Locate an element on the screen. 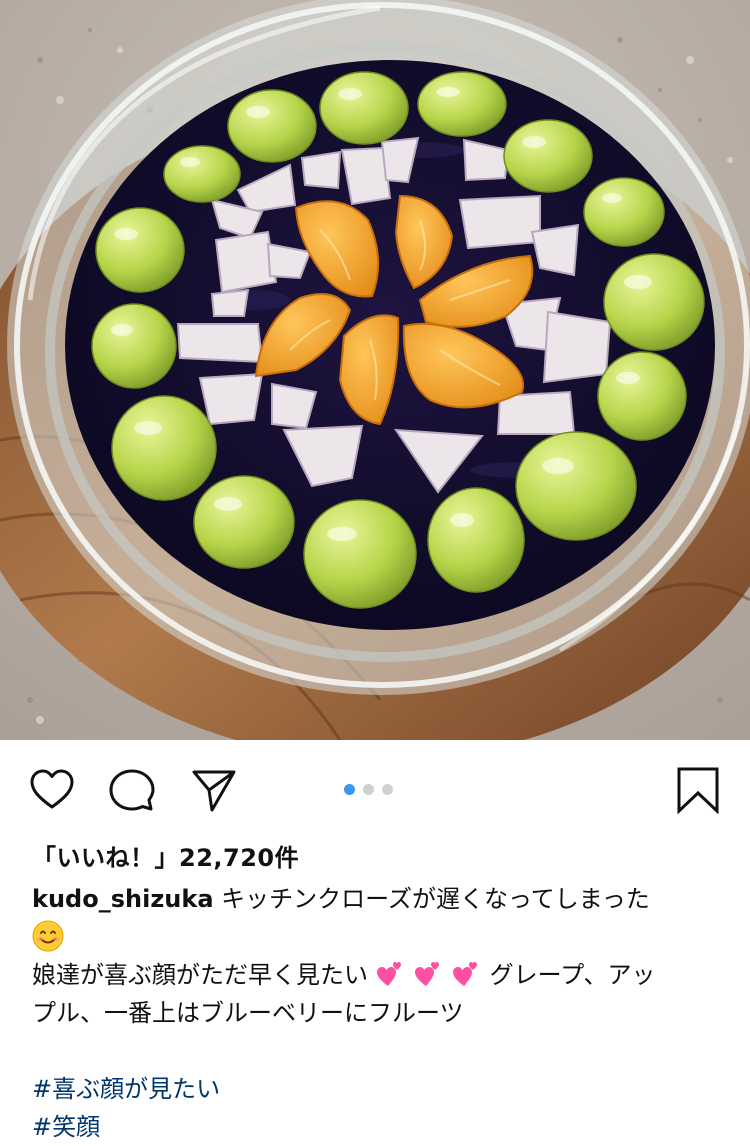 This screenshot has height=1146, width=750. like-button is located at coordinates (52, 790).